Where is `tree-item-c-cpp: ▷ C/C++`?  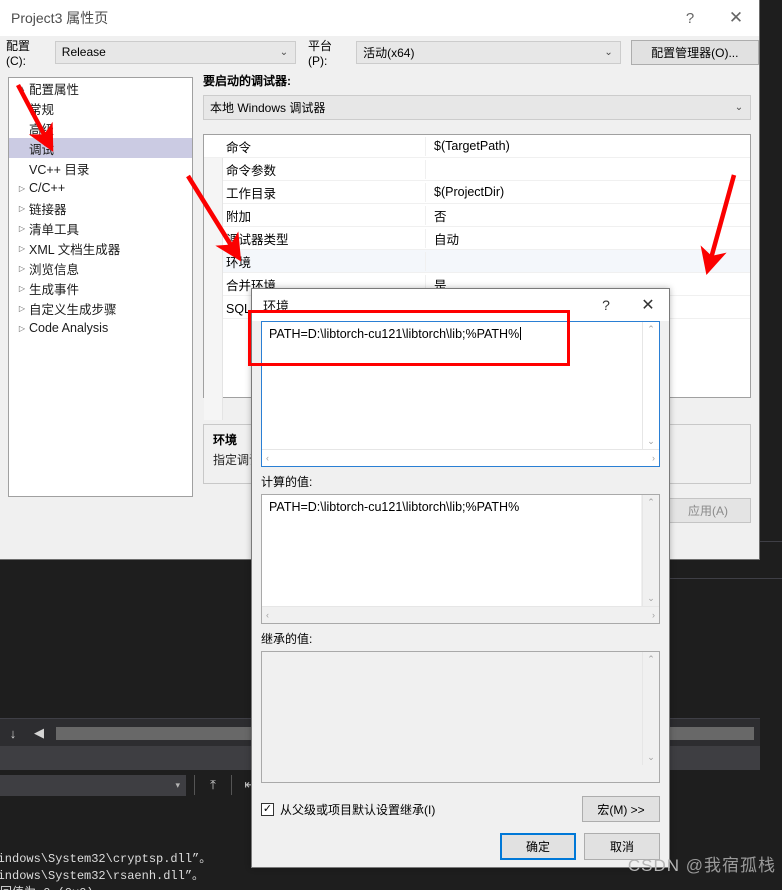
tree-item-c-cpp: ▷ C/C++ is located at coordinates (100, 188).